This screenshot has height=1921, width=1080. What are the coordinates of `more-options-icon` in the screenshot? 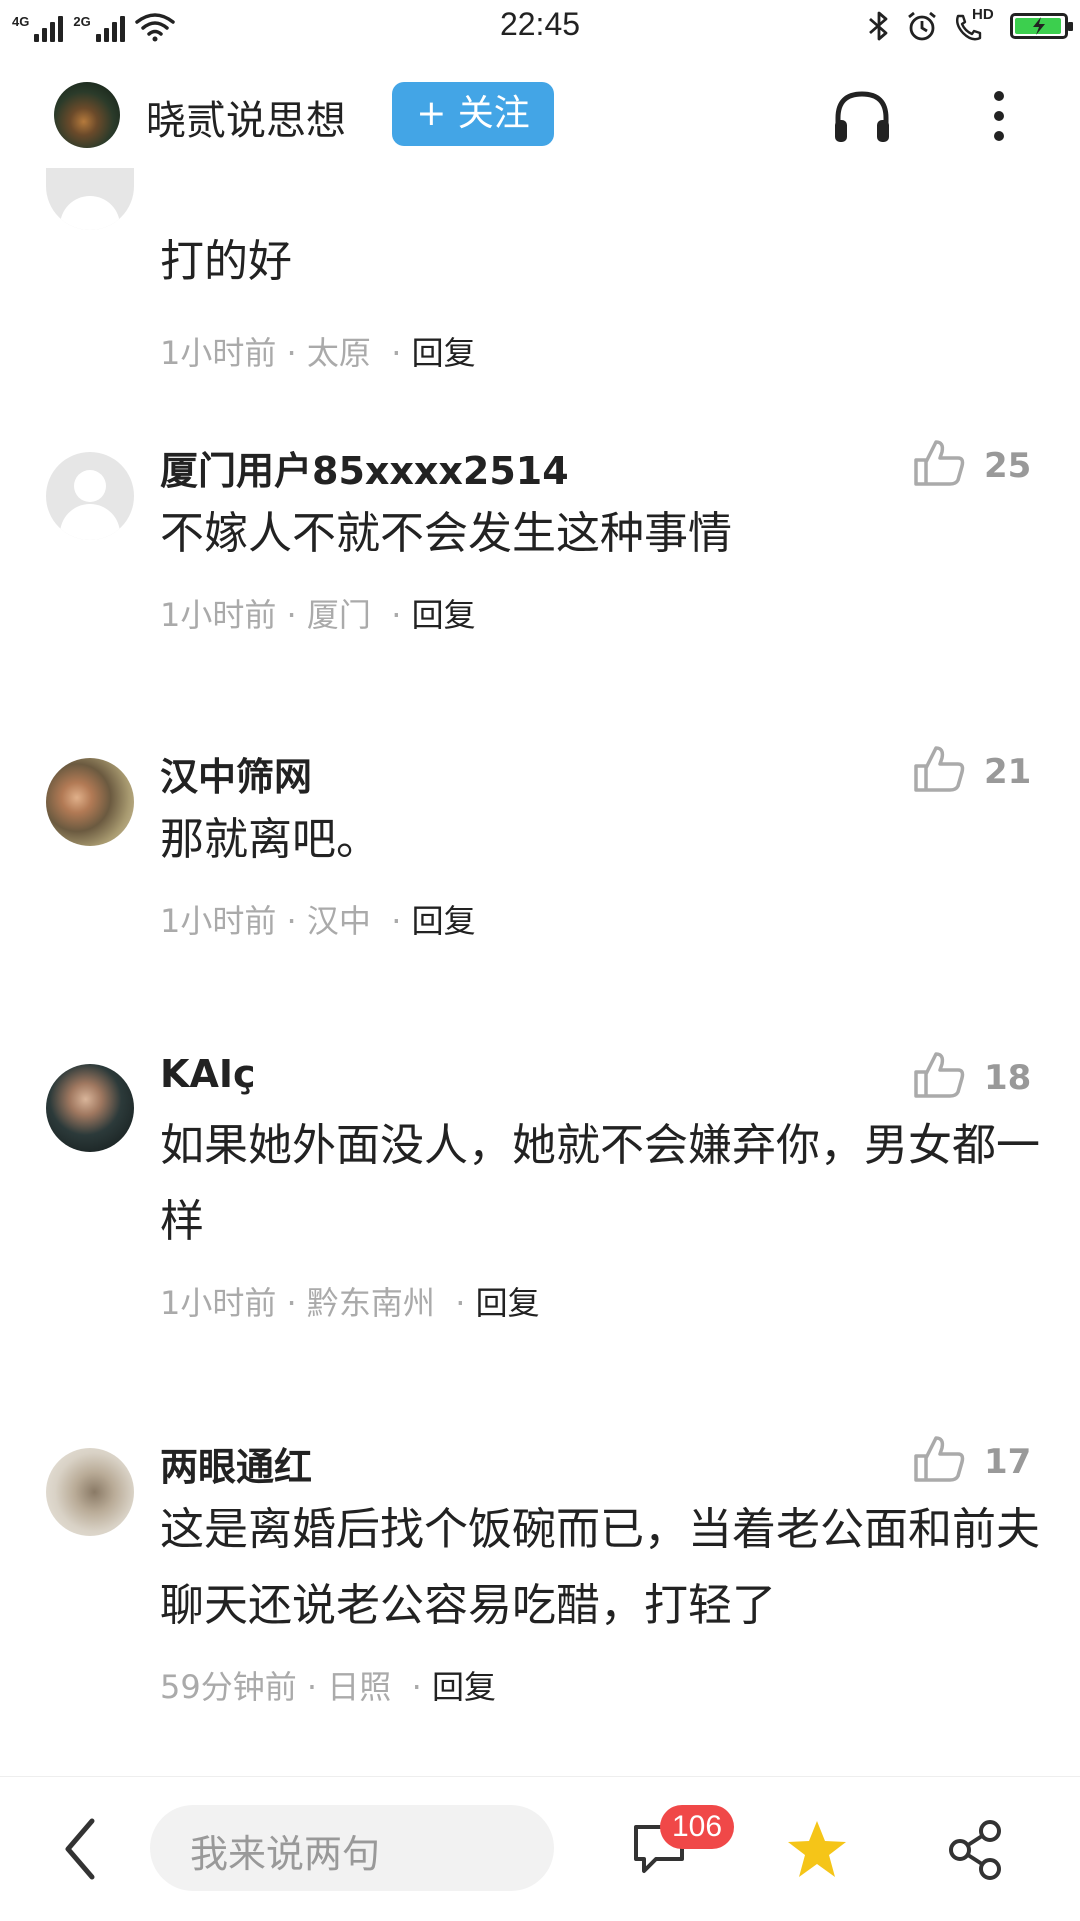 It's located at (999, 116).